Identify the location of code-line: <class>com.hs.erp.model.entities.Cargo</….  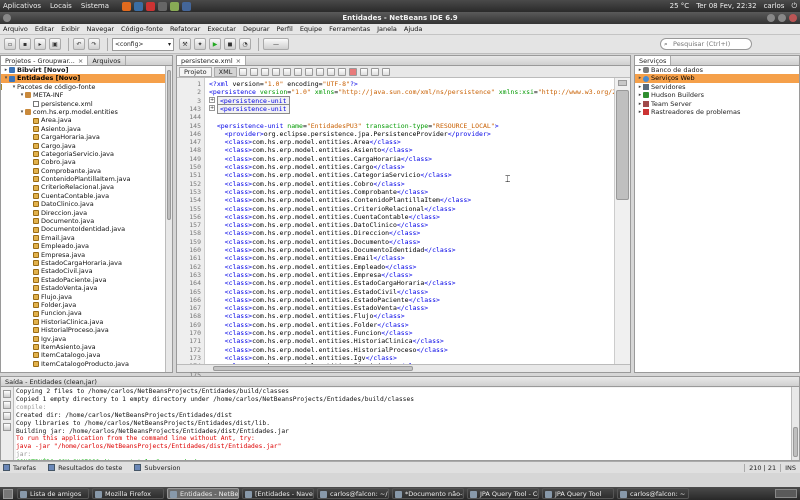
(307, 167).